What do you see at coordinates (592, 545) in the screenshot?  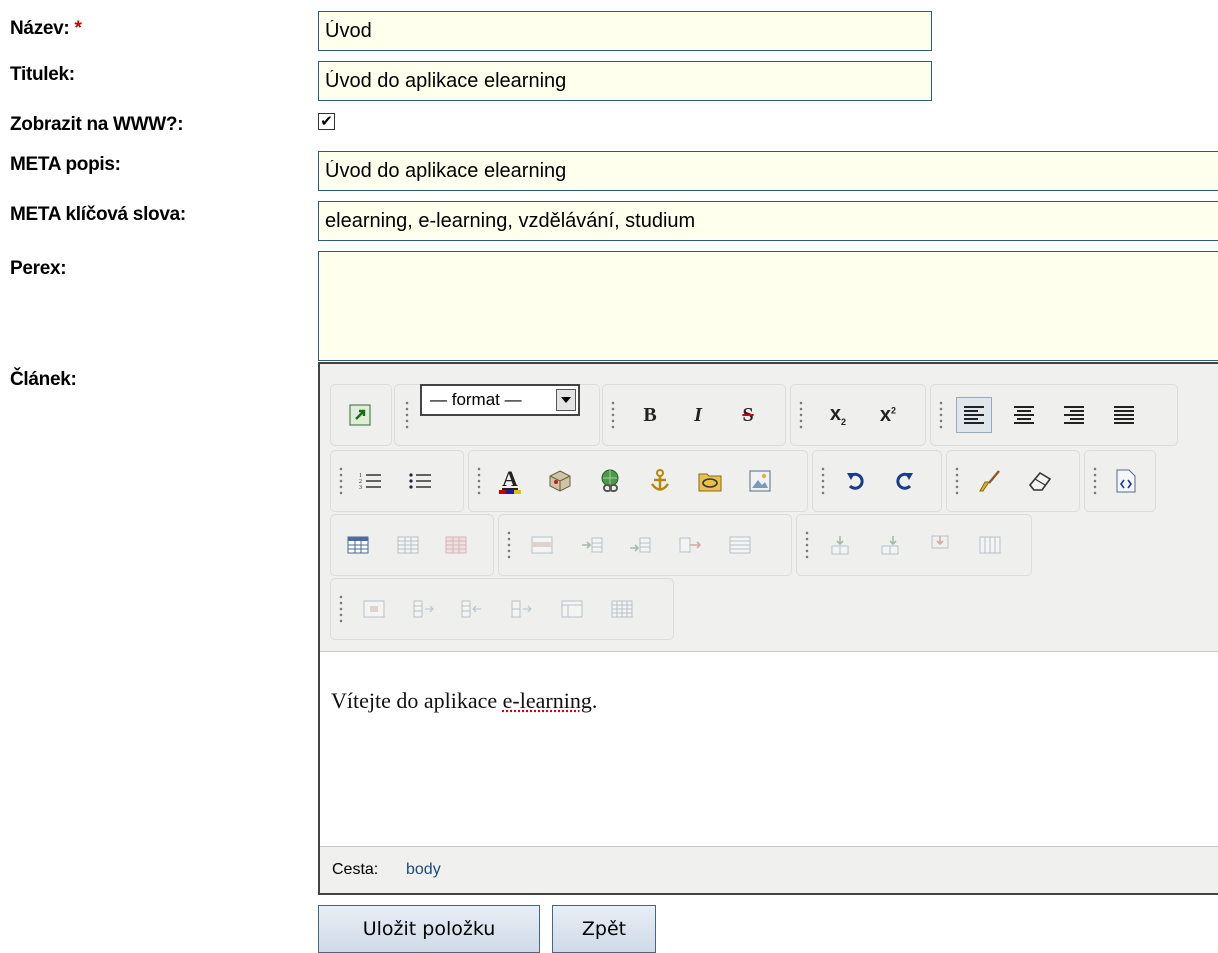 I see `row-insert-before-button` at bounding box center [592, 545].